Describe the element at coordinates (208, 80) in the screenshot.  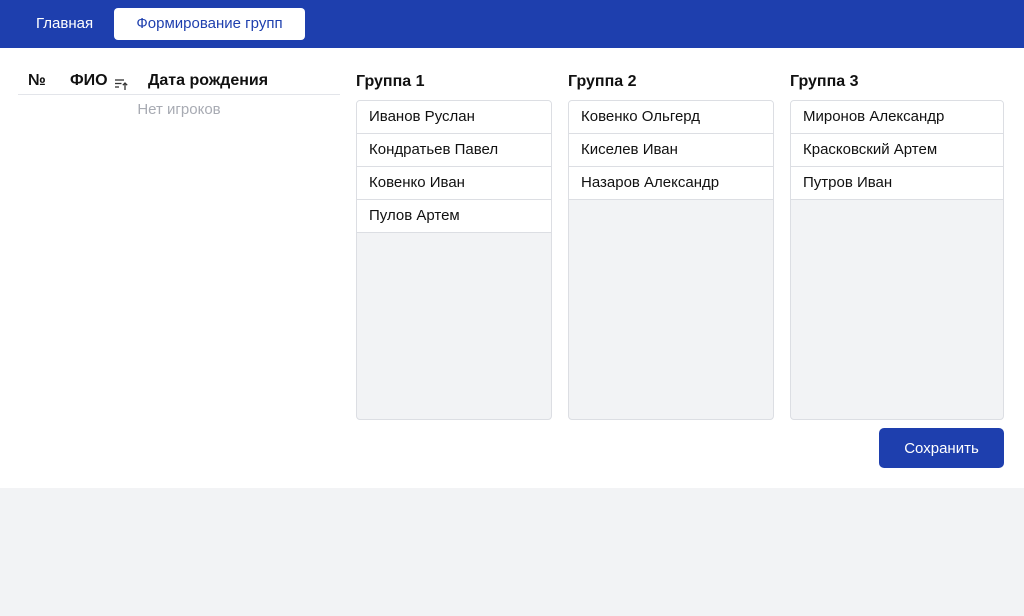
I see `column-birthdate: Дата рождения` at that location.